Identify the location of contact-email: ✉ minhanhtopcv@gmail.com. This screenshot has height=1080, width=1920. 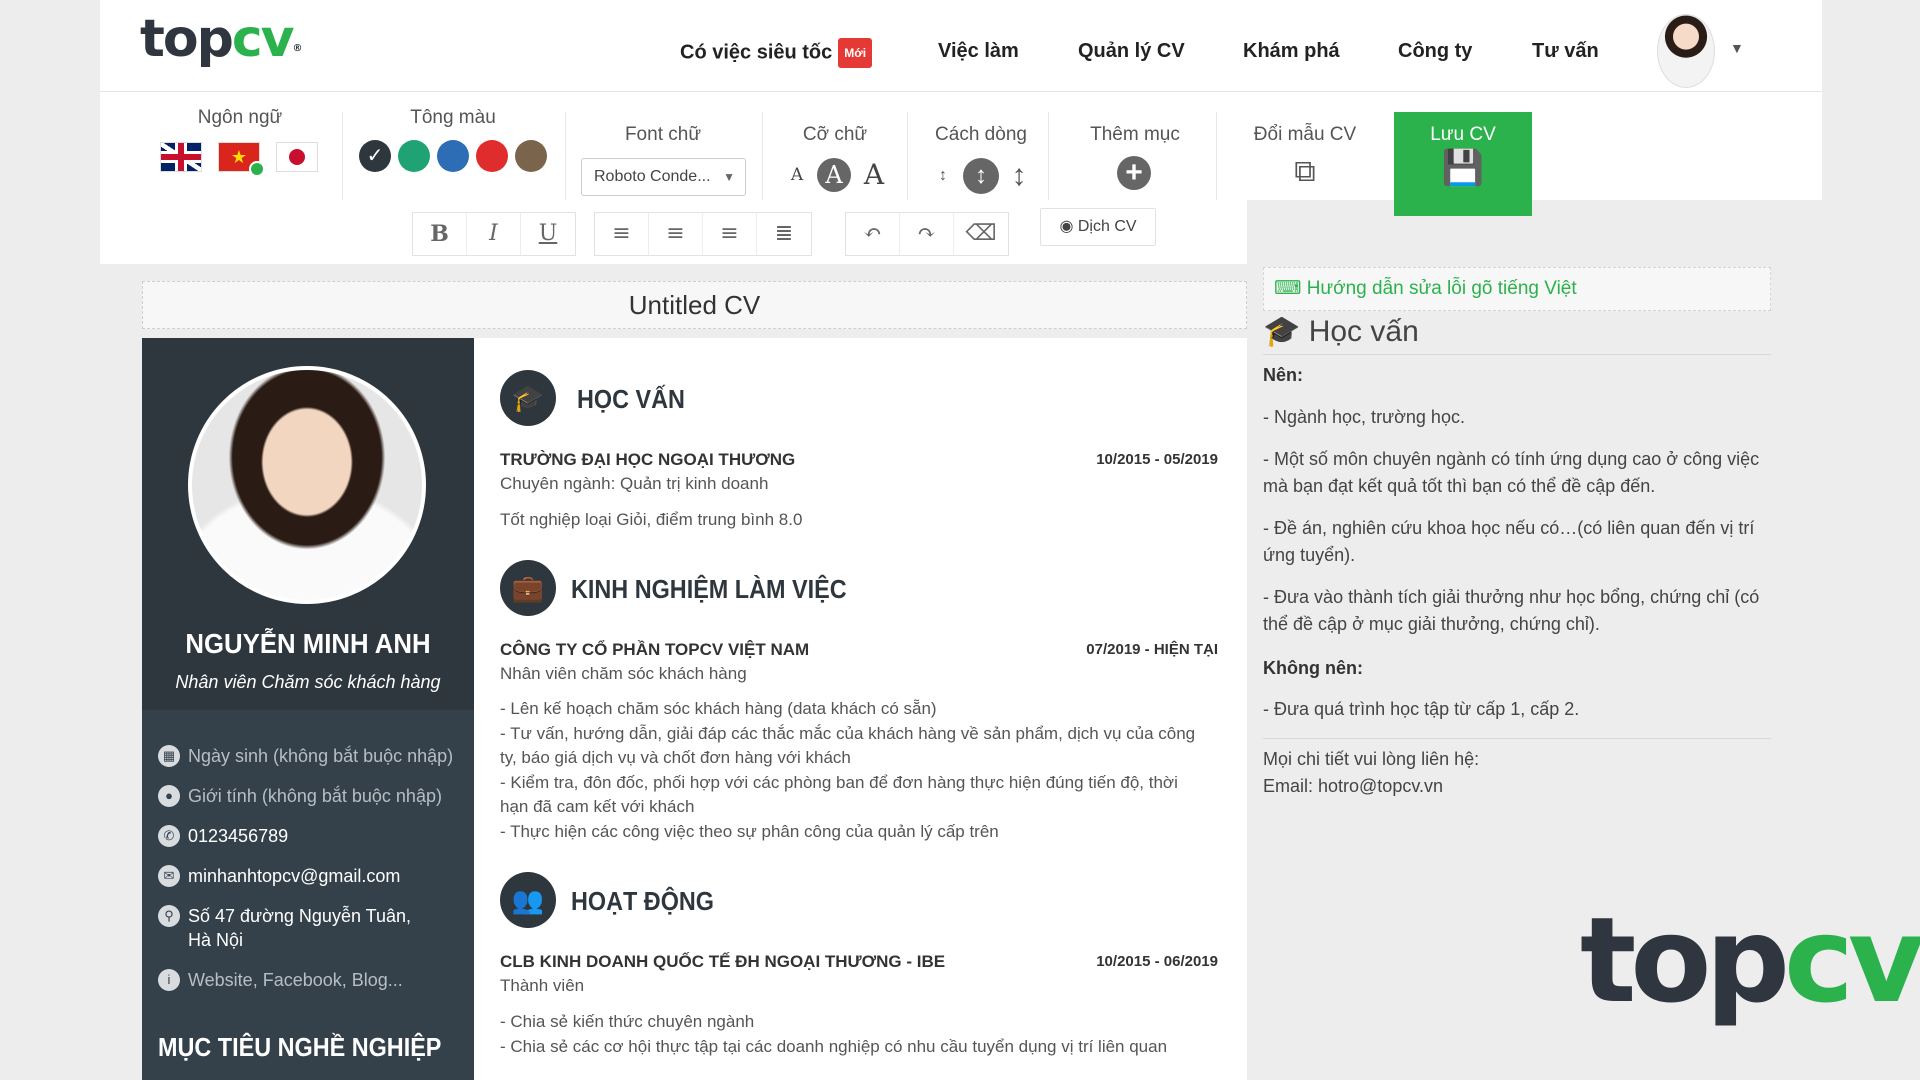
(308, 876).